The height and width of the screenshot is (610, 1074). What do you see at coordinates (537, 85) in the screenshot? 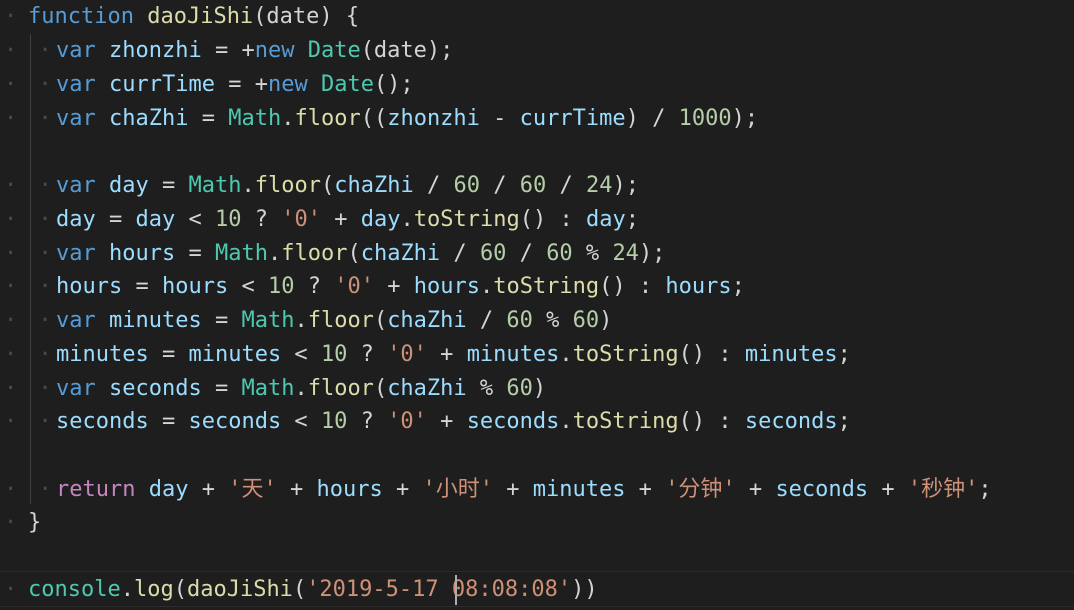
I see `code-line: · · var currTime = +new Date();` at bounding box center [537, 85].